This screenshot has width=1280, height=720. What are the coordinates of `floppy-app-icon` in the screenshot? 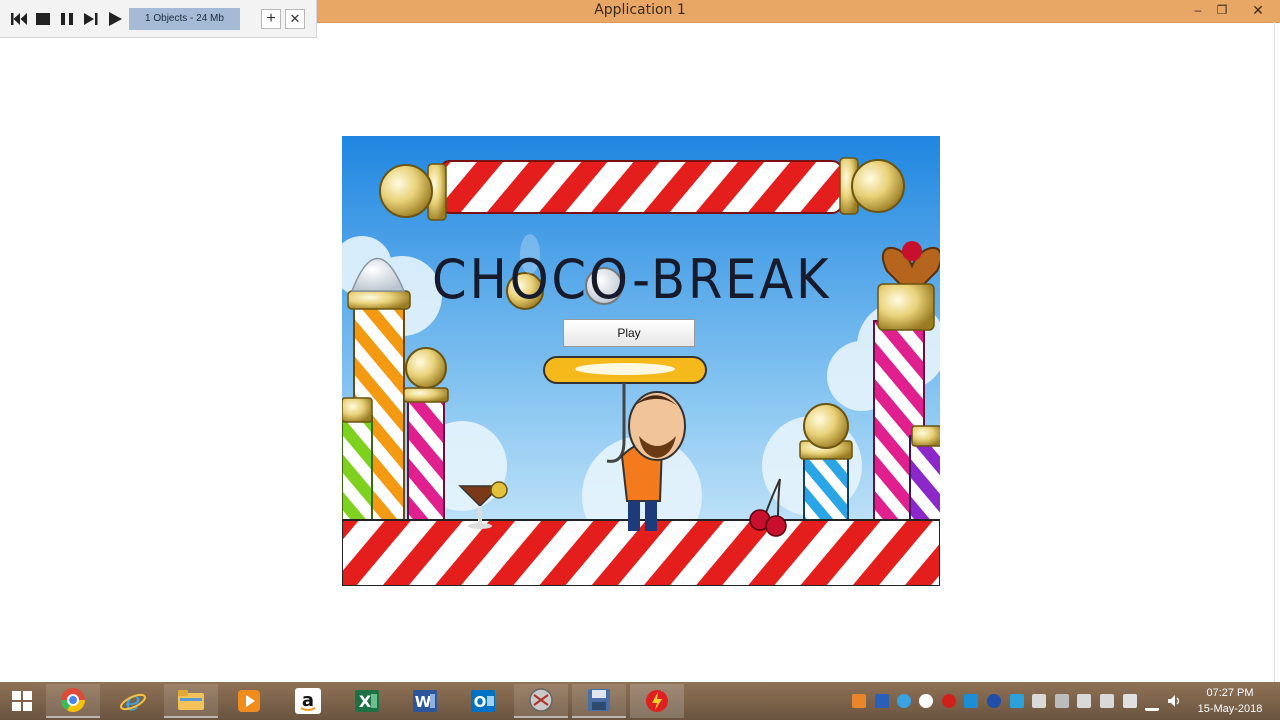 It's located at (599, 701).